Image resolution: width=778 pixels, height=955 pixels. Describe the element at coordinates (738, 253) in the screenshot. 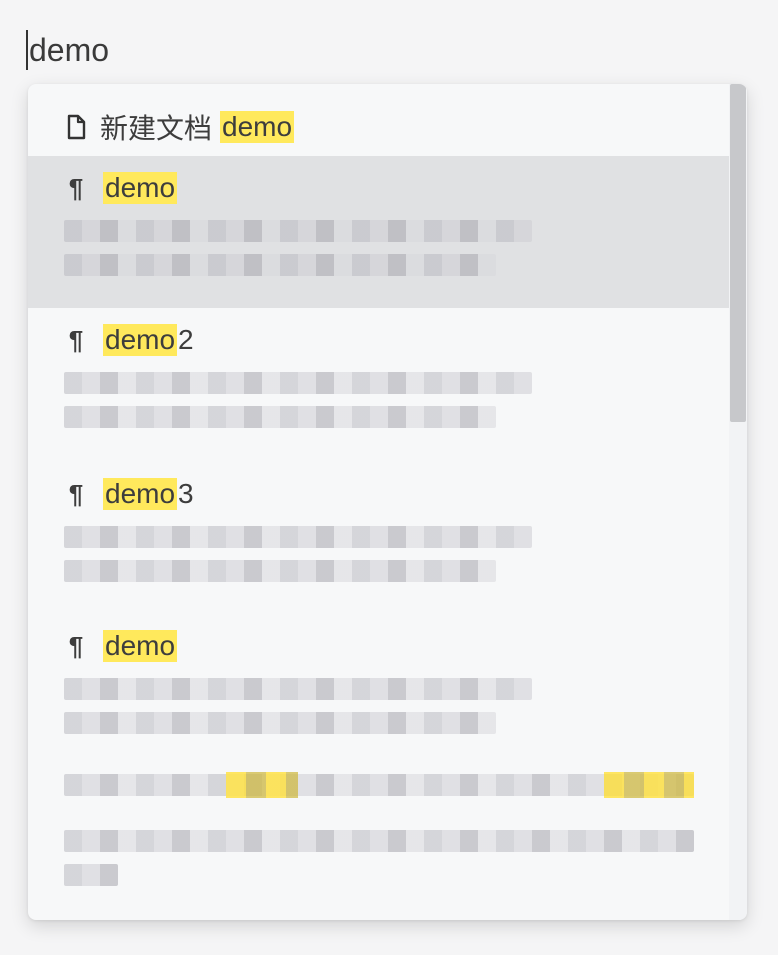

I see `scrollbar-thumb` at that location.